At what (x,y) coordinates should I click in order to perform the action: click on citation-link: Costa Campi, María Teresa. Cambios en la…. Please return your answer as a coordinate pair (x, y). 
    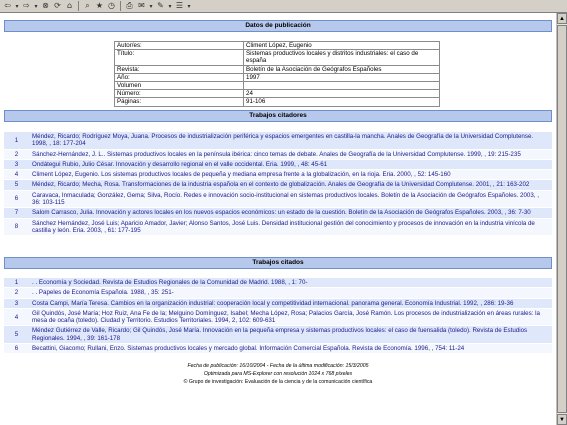
    Looking at the image, I should click on (272, 303).